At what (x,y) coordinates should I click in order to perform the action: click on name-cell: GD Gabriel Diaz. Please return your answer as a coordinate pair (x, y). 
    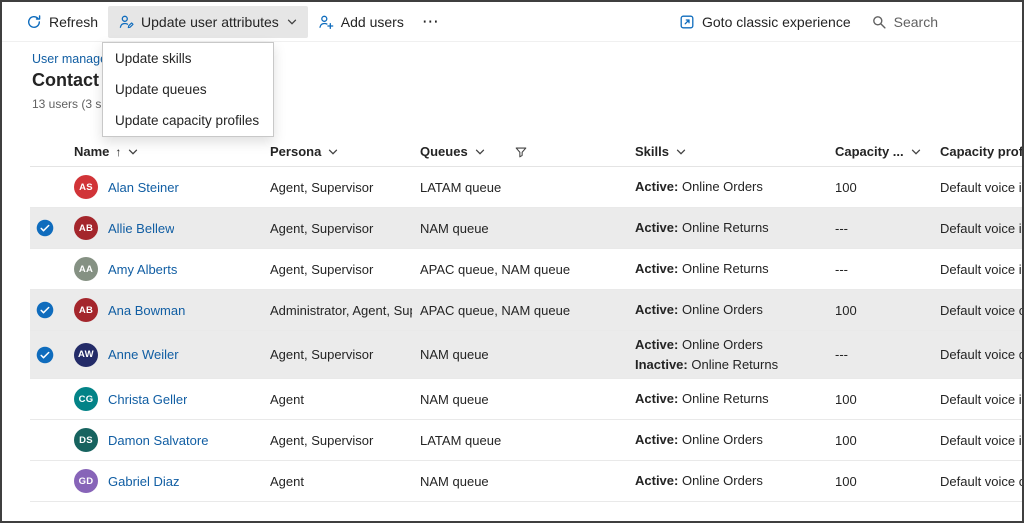
    Looking at the image, I should click on (164, 481).